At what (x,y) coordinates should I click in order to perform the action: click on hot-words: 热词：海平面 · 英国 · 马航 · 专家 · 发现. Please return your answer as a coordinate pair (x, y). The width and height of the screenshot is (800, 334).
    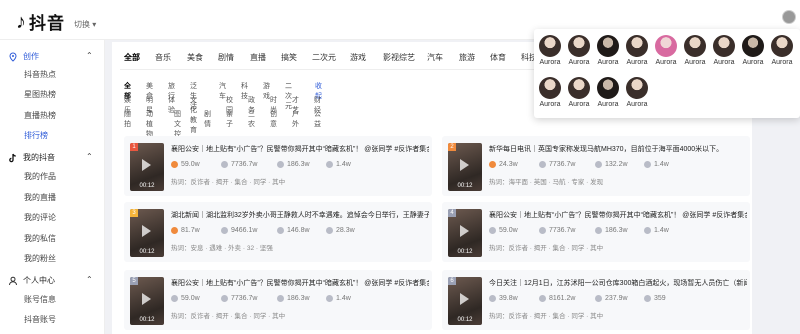
    Looking at the image, I should click on (546, 182).